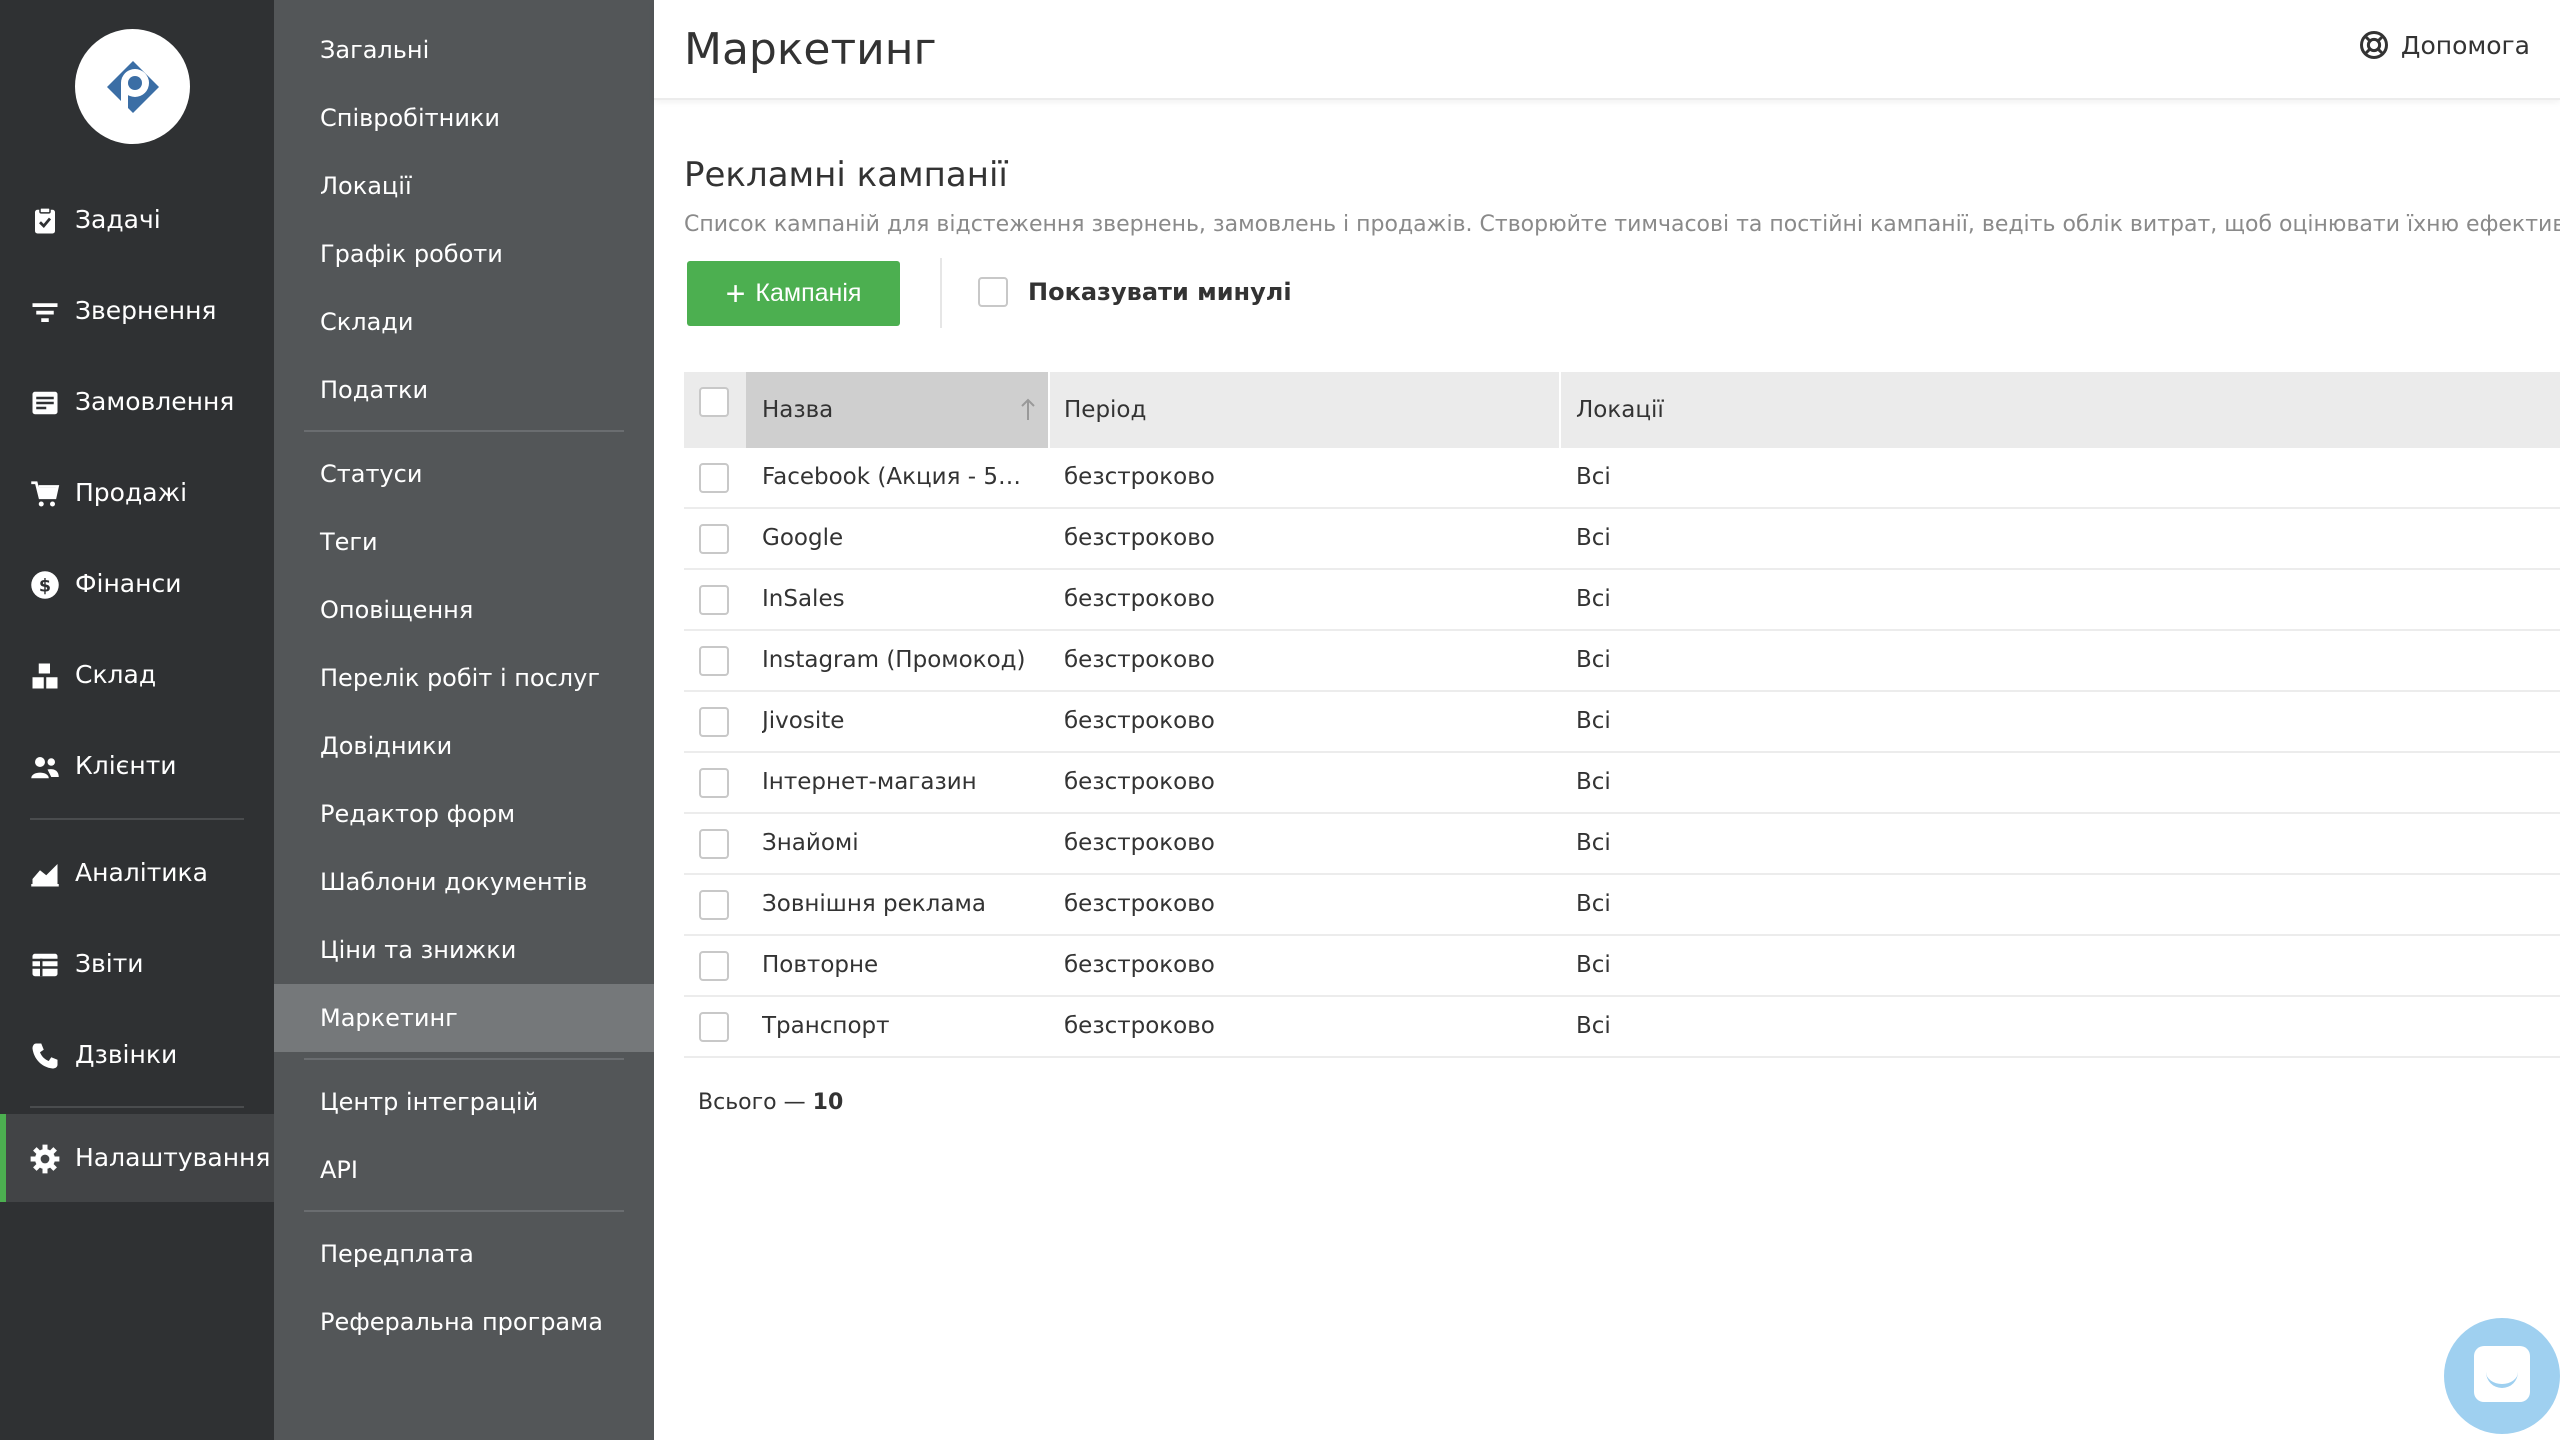 Image resolution: width=2560 pixels, height=1440 pixels. Describe the element at coordinates (798, 410) in the screenshot. I see `column-label: Назва` at that location.